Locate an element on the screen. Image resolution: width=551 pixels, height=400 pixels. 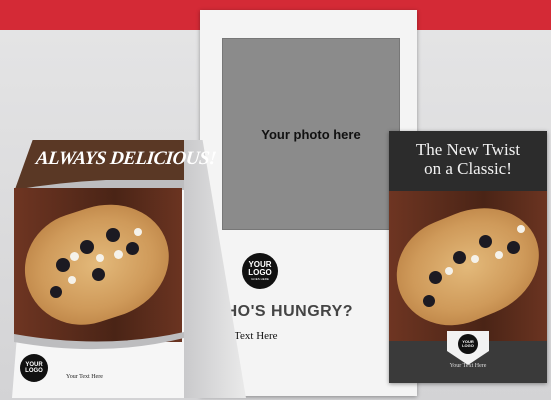
poster-logo-sub: GOES HERE is located at coordinates (260, 279).